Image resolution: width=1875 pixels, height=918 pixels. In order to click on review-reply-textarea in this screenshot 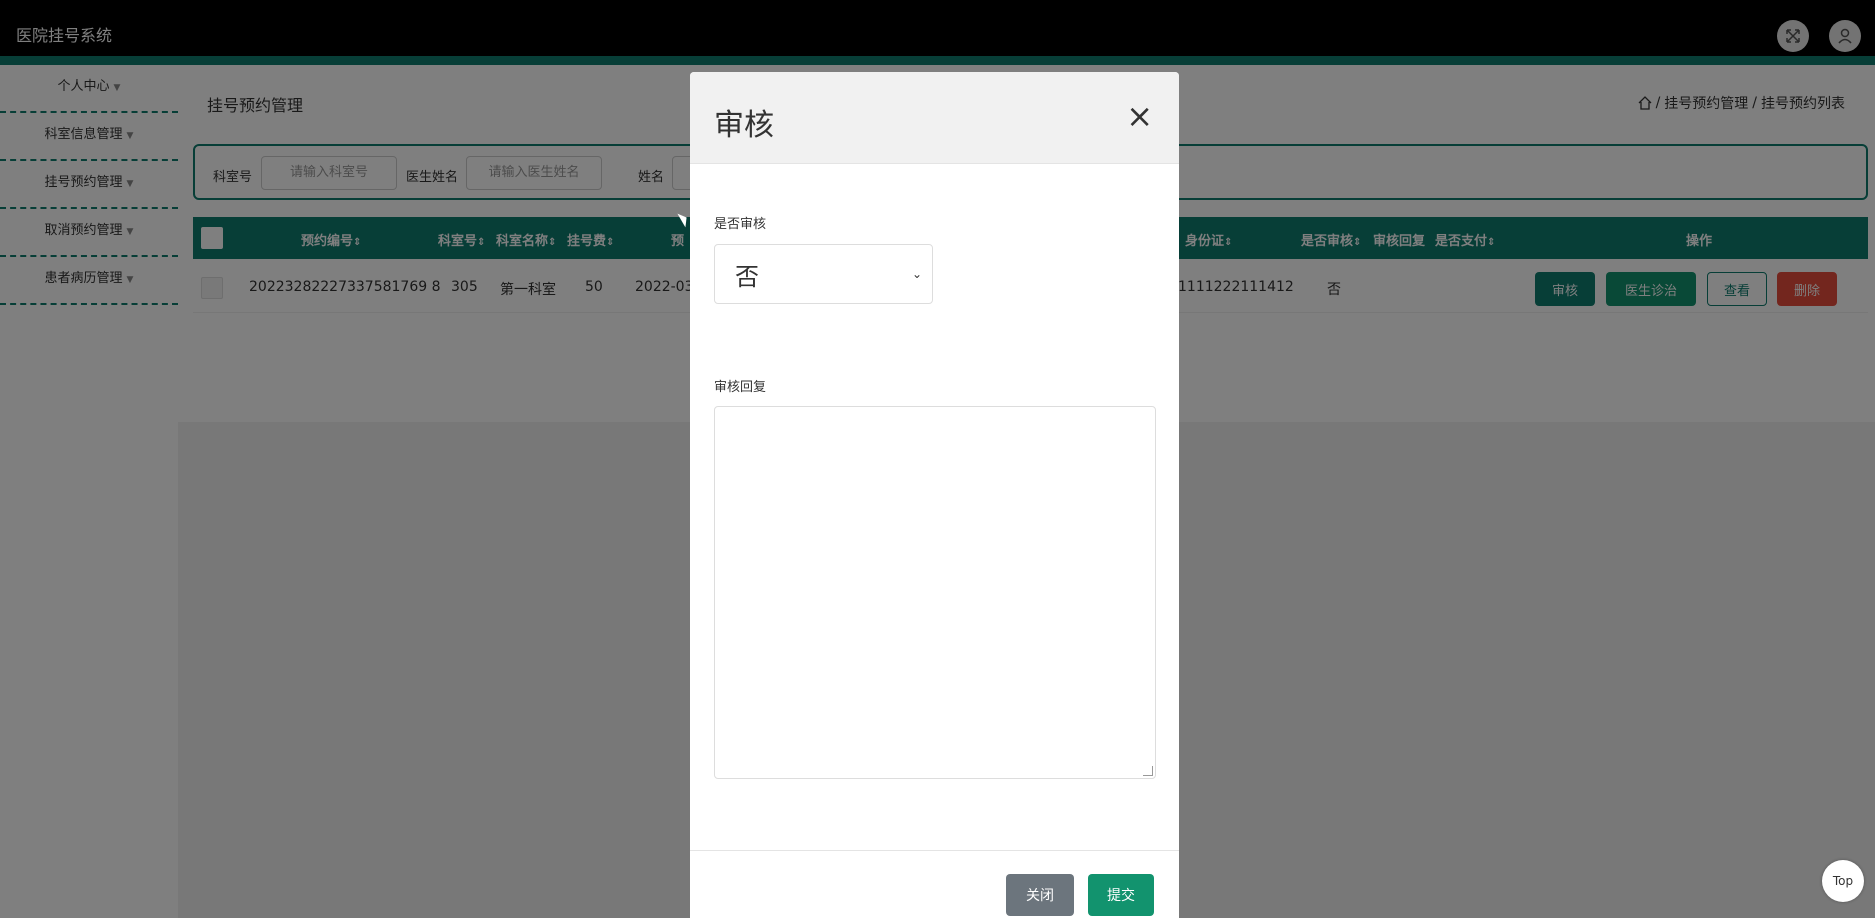, I will do `click(935, 592)`.